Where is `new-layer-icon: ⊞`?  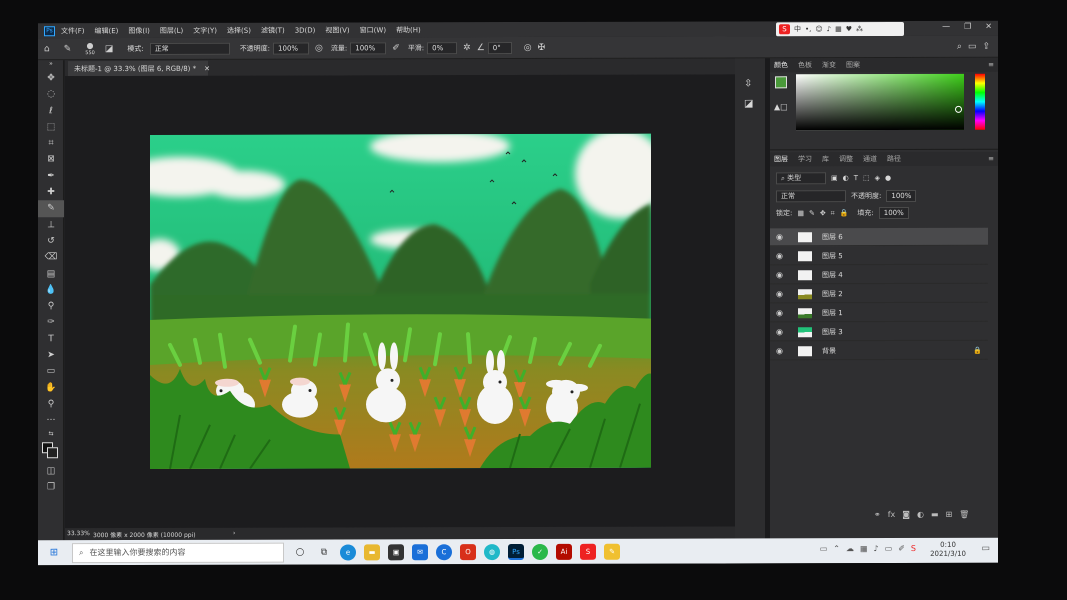
new-layer-icon: ⊞ is located at coordinates (949, 514).